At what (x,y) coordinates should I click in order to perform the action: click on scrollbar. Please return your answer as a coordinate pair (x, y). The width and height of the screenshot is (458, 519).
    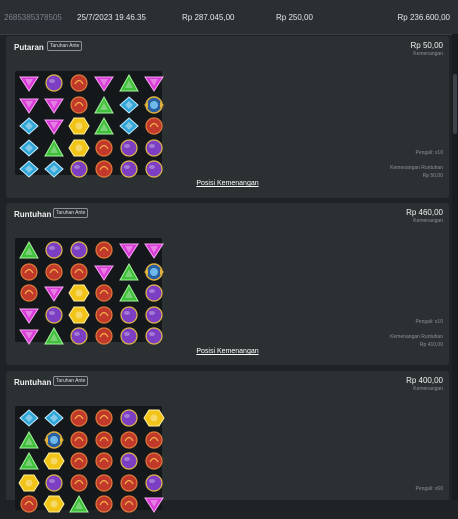
    Looking at the image, I should click on (455, 267).